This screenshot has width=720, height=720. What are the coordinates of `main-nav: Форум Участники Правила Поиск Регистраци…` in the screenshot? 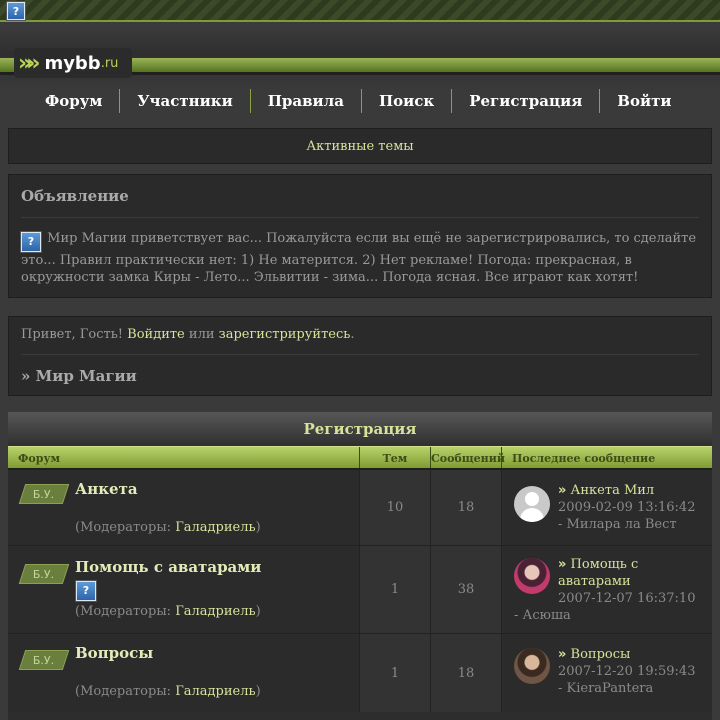 It's located at (358, 101).